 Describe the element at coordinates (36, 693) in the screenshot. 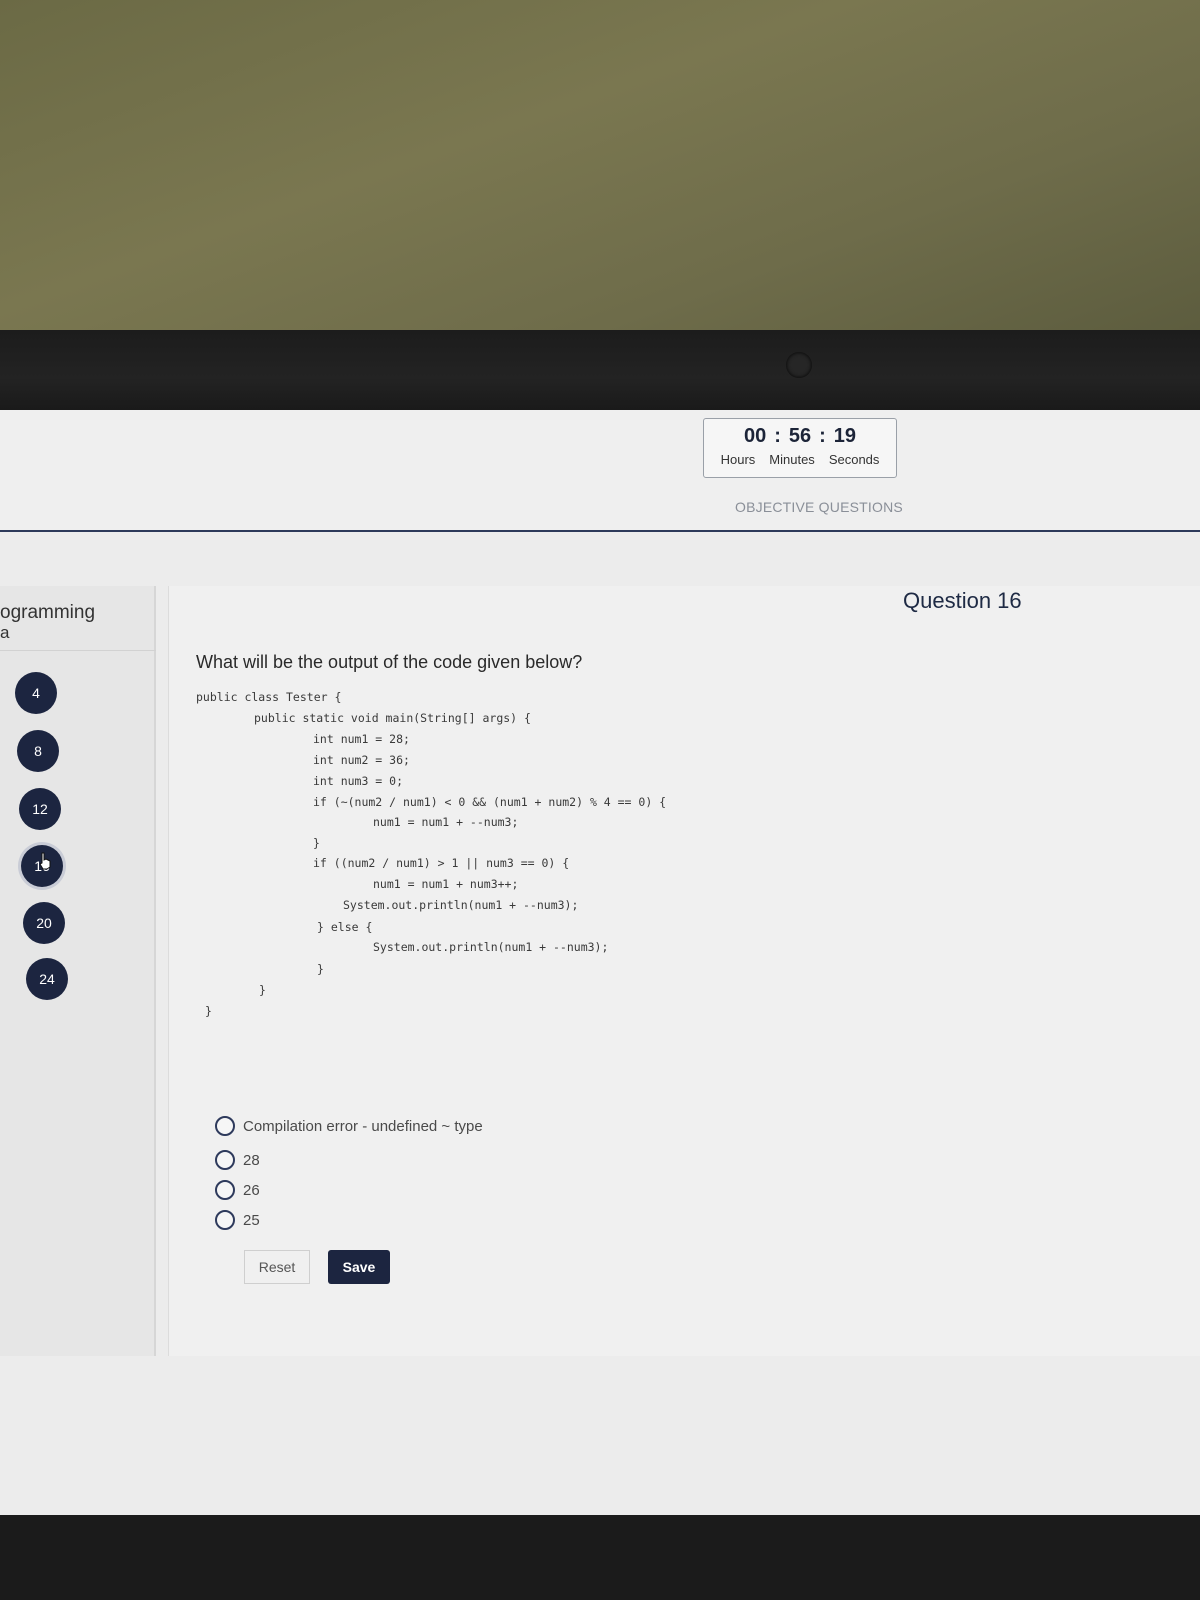

I see `question-nav-button: 4` at that location.